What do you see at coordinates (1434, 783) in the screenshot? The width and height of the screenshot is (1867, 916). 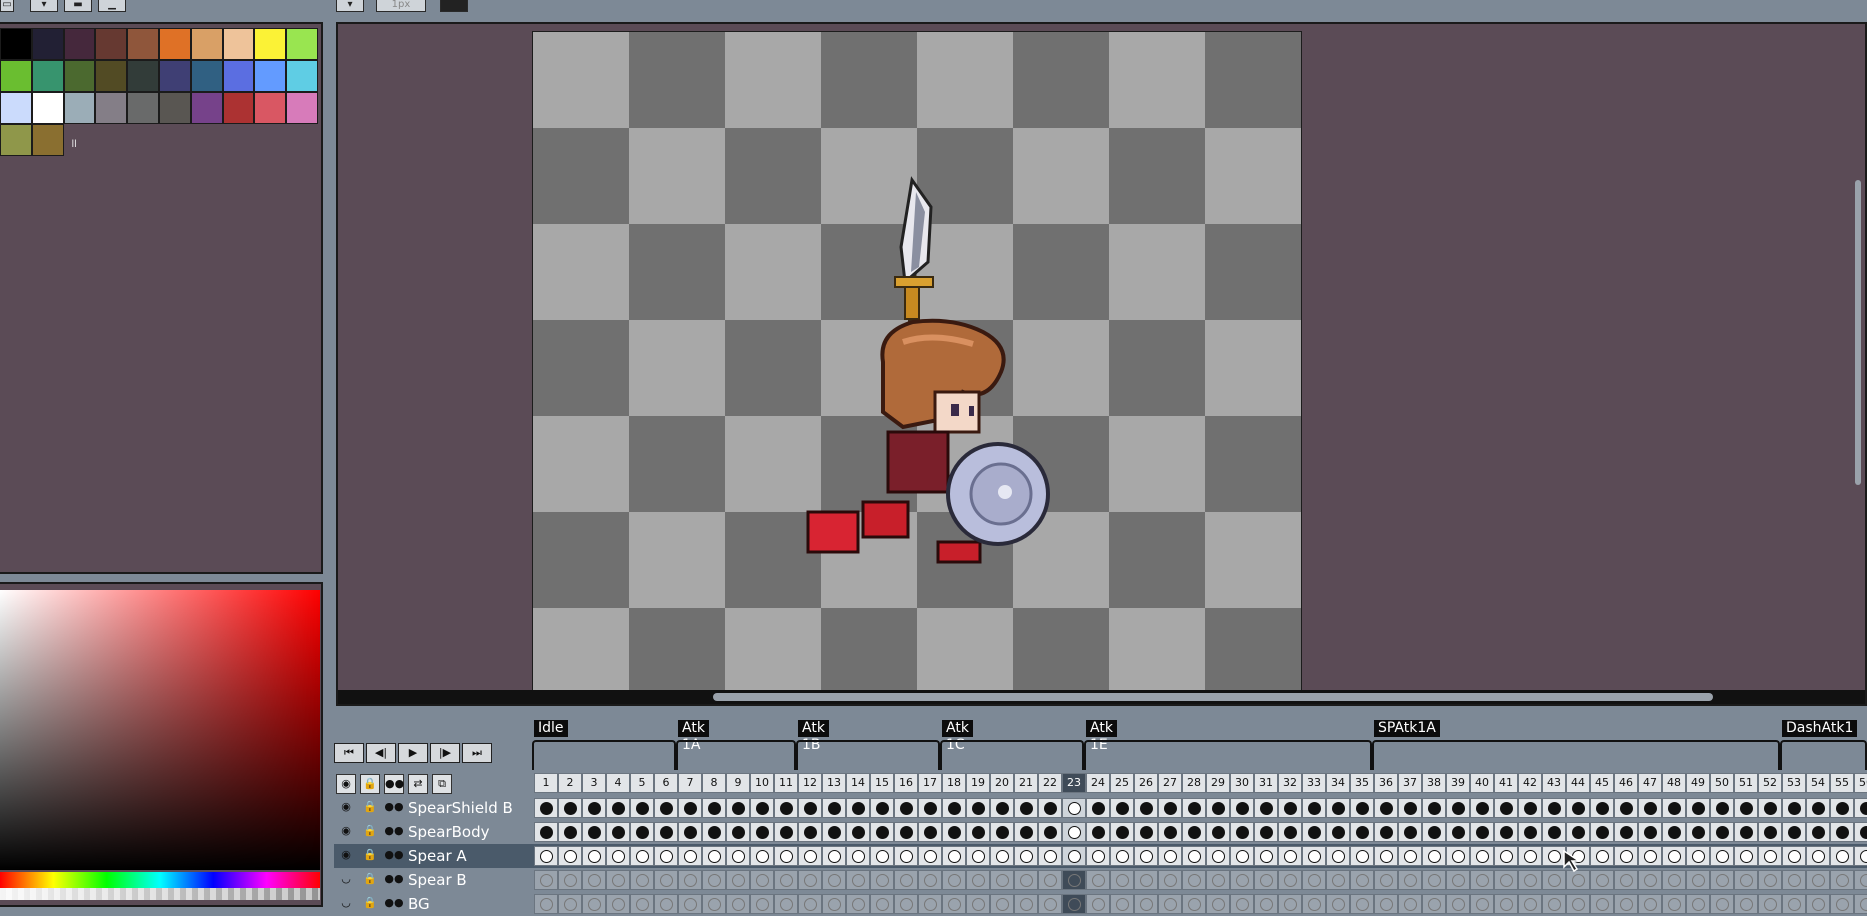 I see `frame-number: 38` at bounding box center [1434, 783].